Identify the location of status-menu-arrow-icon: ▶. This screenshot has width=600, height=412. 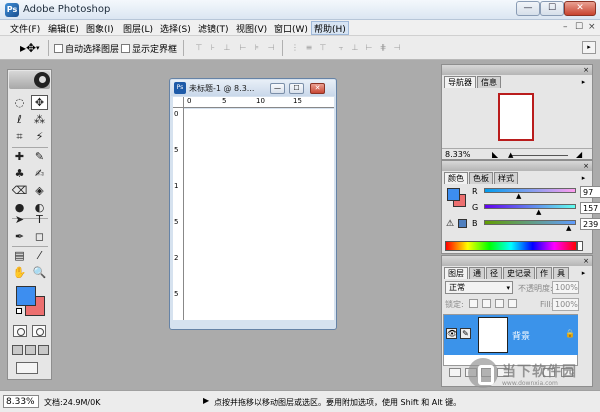
(206, 400).